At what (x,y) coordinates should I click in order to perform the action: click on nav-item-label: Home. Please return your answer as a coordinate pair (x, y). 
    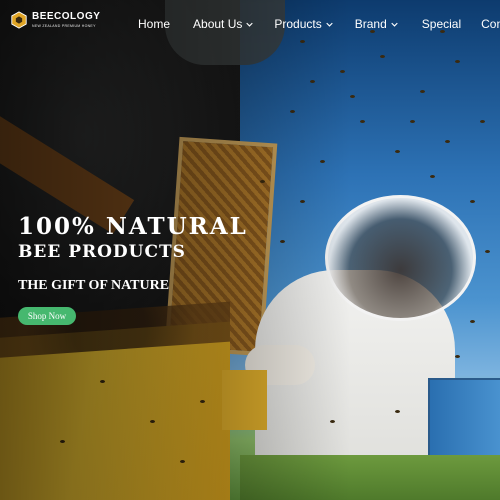
    Looking at the image, I should click on (154, 24).